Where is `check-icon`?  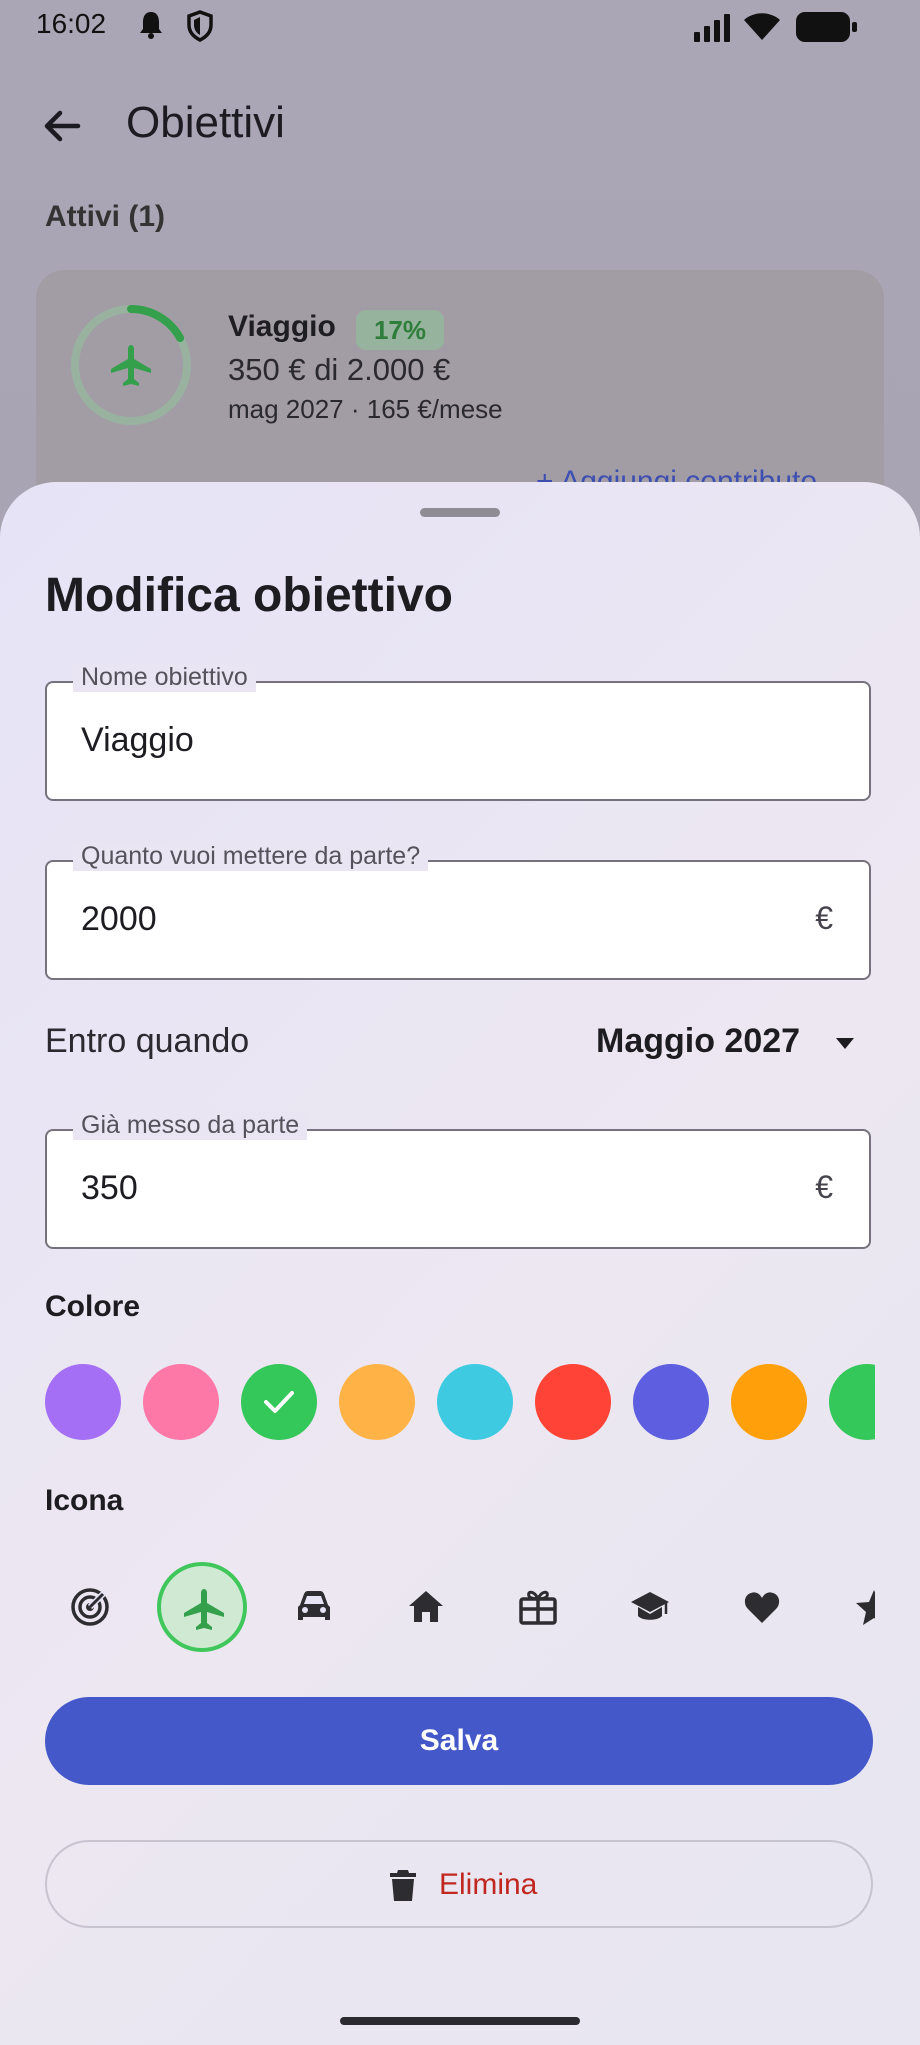
check-icon is located at coordinates (279, 1402).